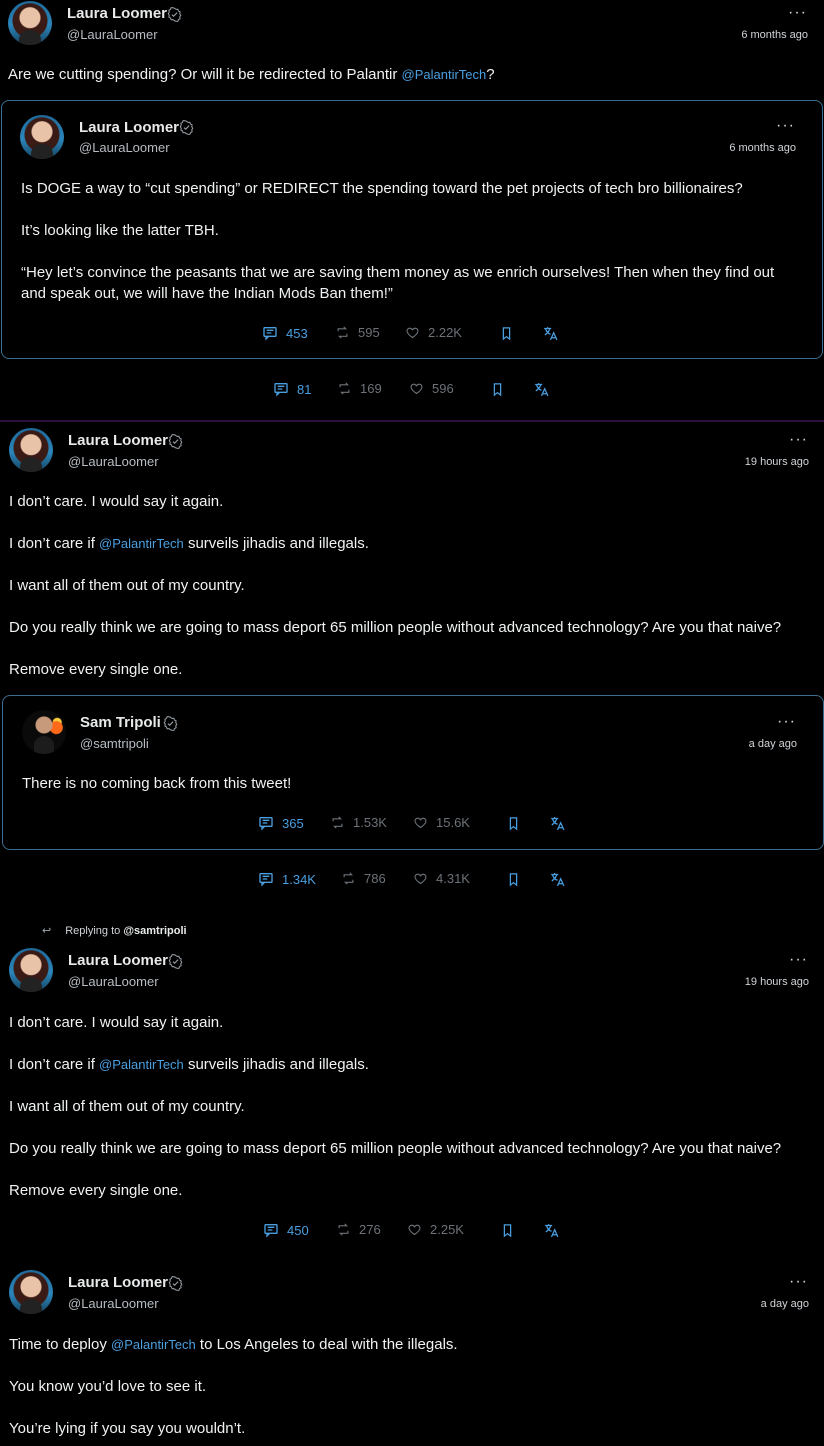  Describe the element at coordinates (358, 1229) in the screenshot. I see `retweet-button: 276` at that location.